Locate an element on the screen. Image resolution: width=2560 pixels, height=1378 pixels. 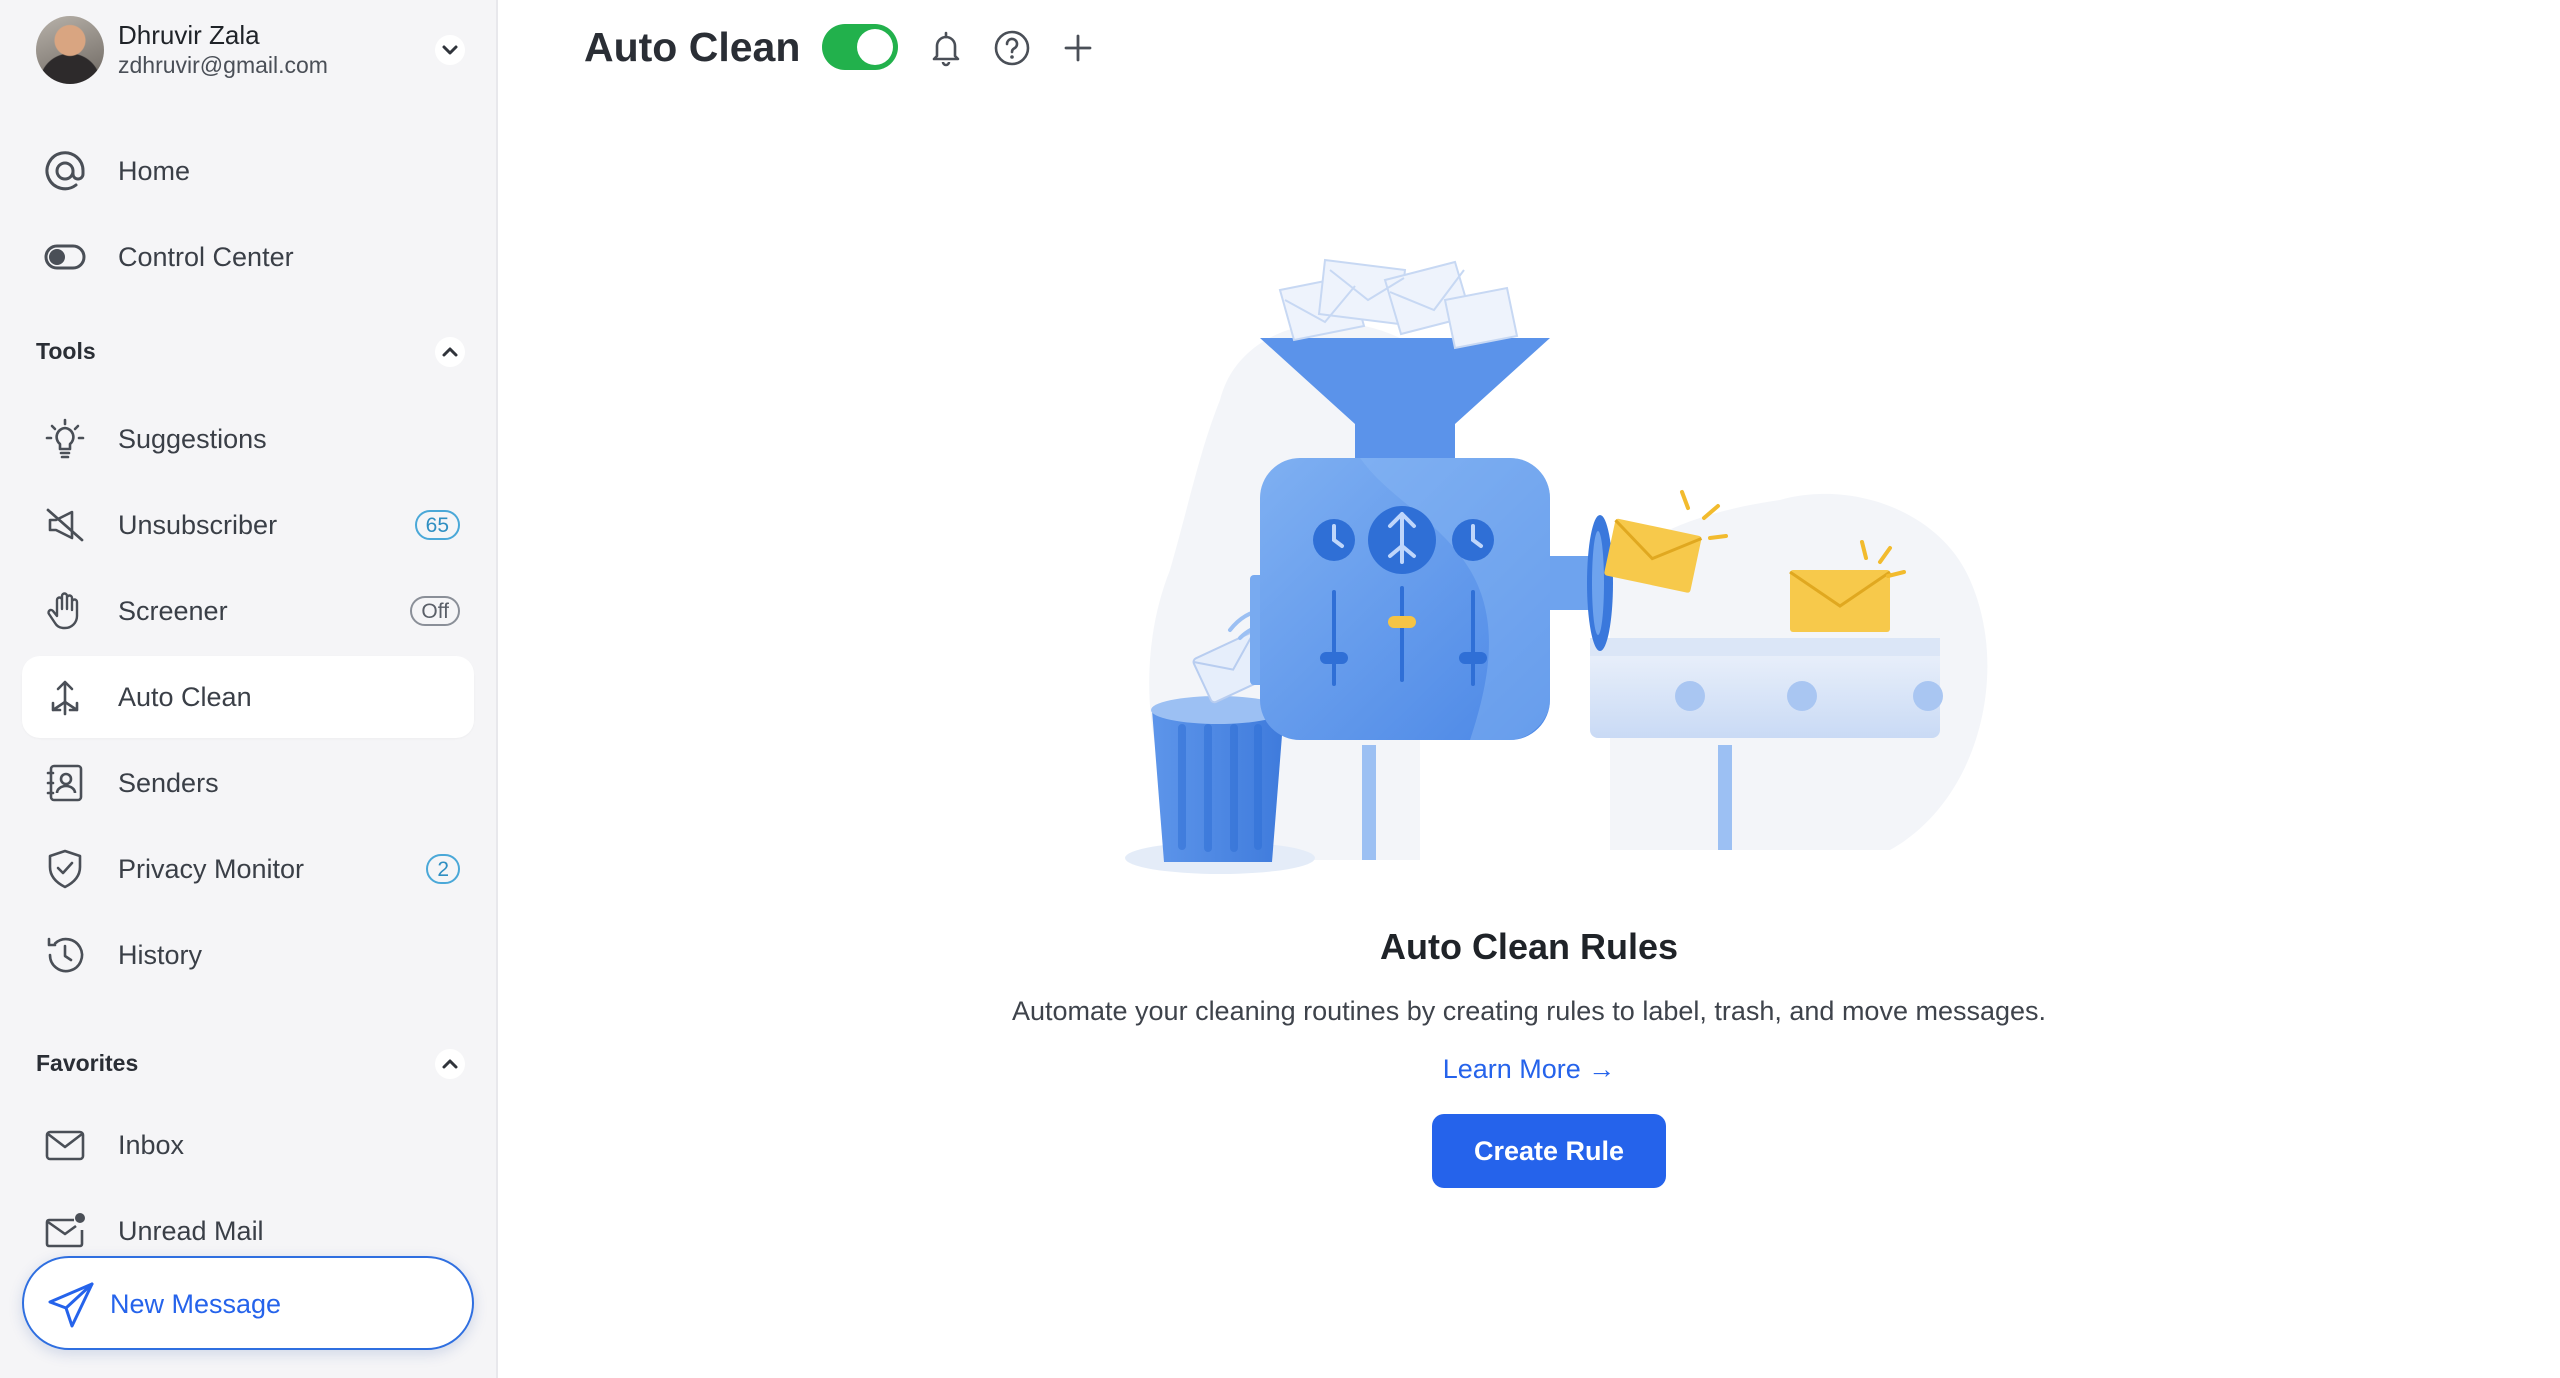
account-switcher: Dhruvir Zala zdhruvir@gmail.com is located at coordinates (251, 50).